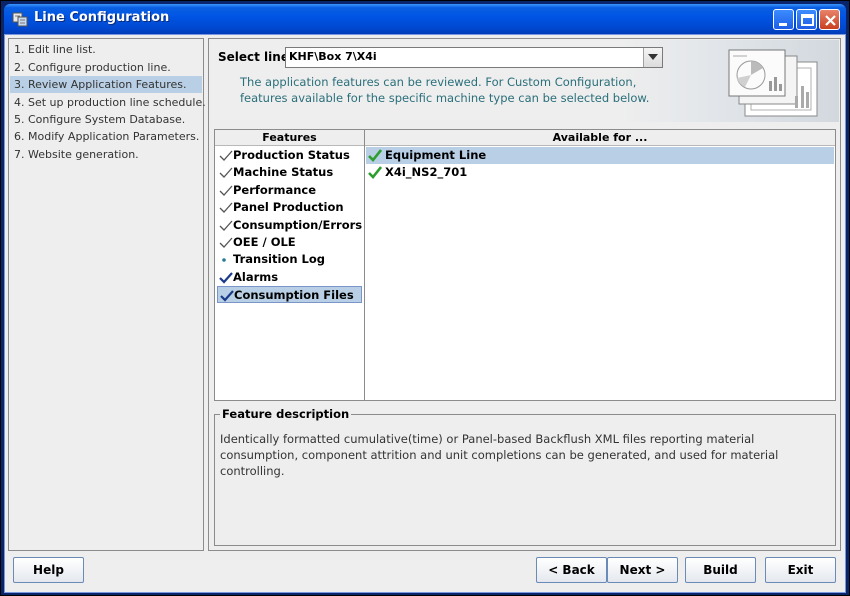 This screenshot has width=850, height=596. I want to click on feature-label: Transition Log, so click(279, 259).